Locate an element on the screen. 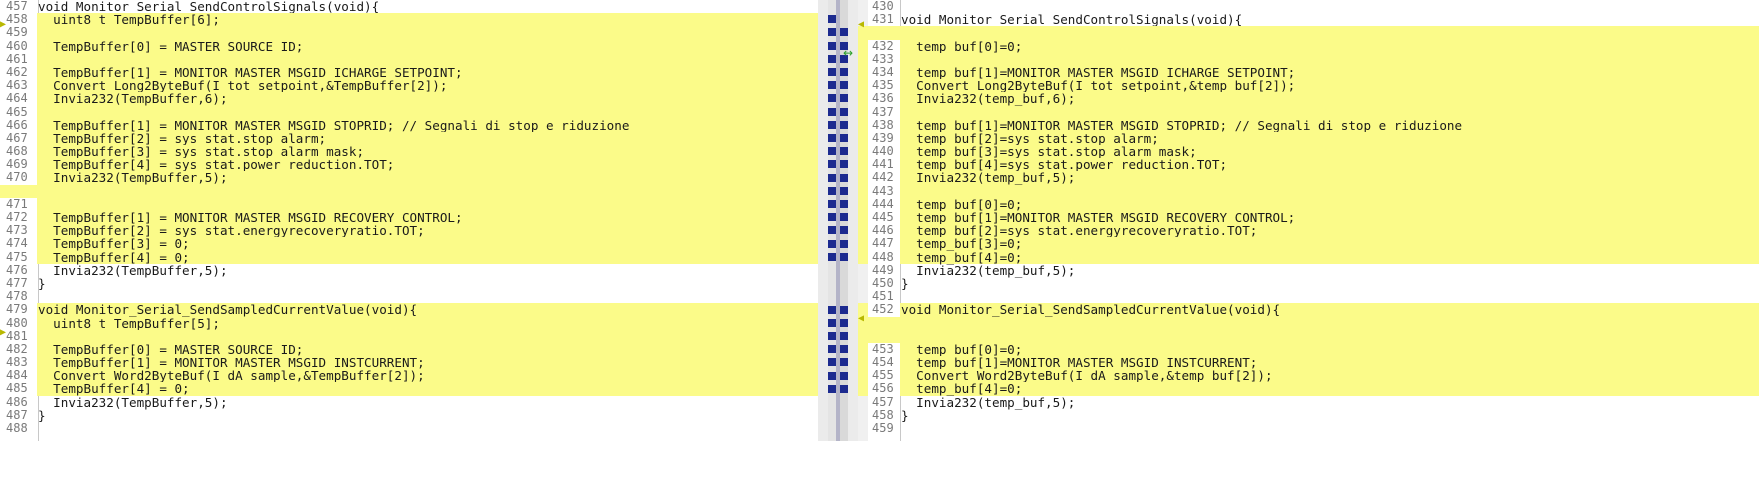 The width and height of the screenshot is (1759, 496). line-number: 436 is located at coordinates (884, 99).